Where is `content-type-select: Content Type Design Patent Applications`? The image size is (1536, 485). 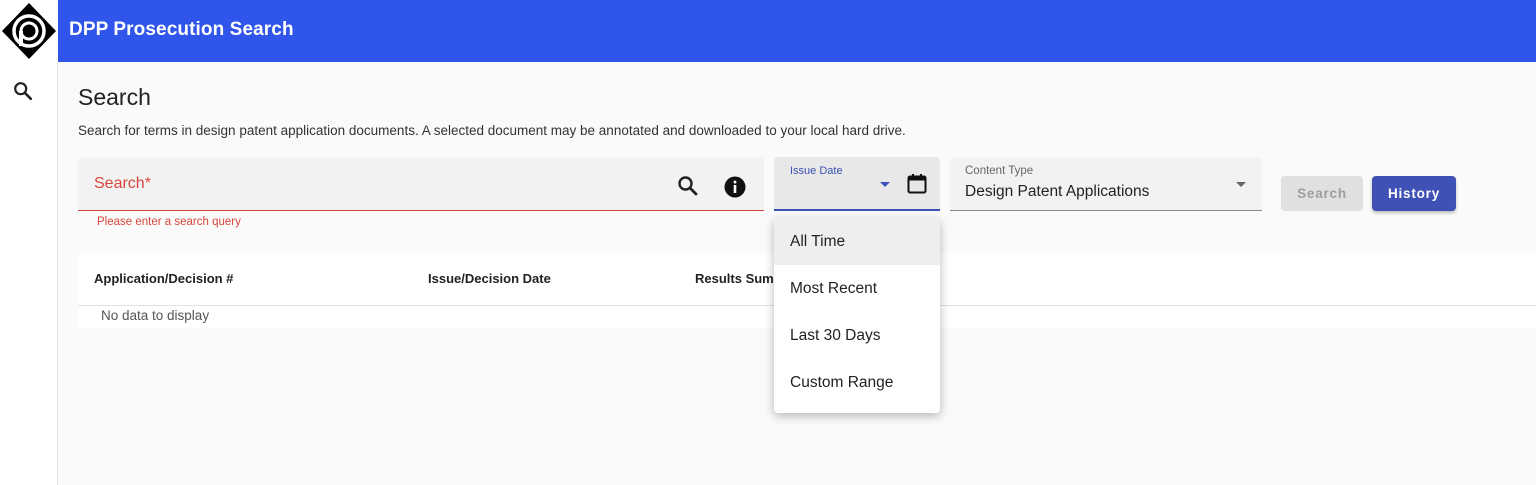 content-type-select: Content Type Design Patent Applications is located at coordinates (1106, 184).